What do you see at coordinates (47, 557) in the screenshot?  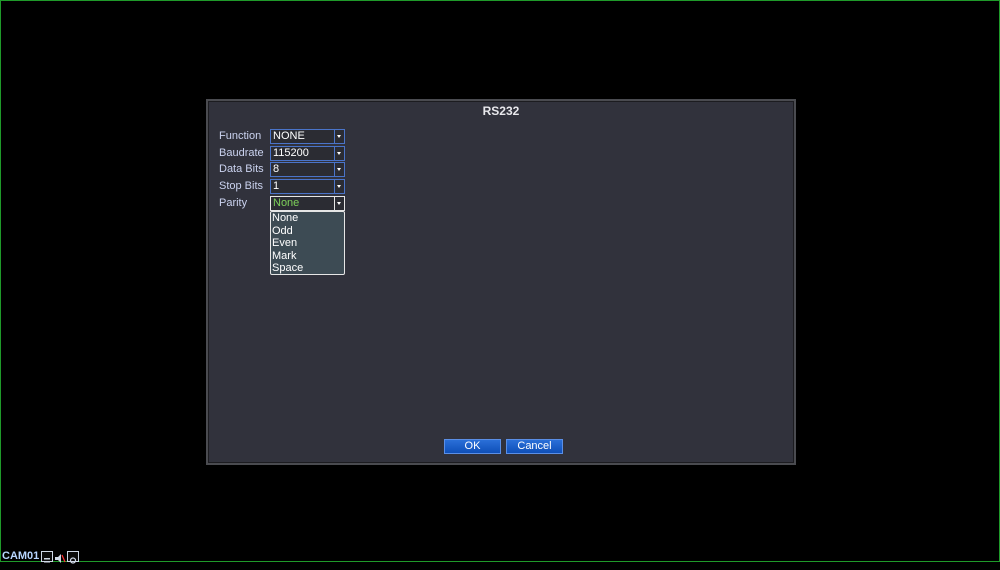 I see `record-icon` at bounding box center [47, 557].